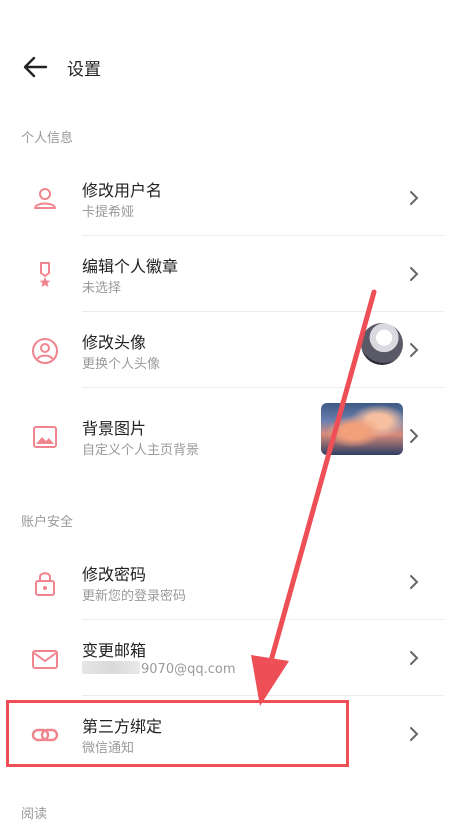 This screenshot has height=822, width=459. Describe the element at coordinates (362, 429) in the screenshot. I see `background-thumbnail` at that location.